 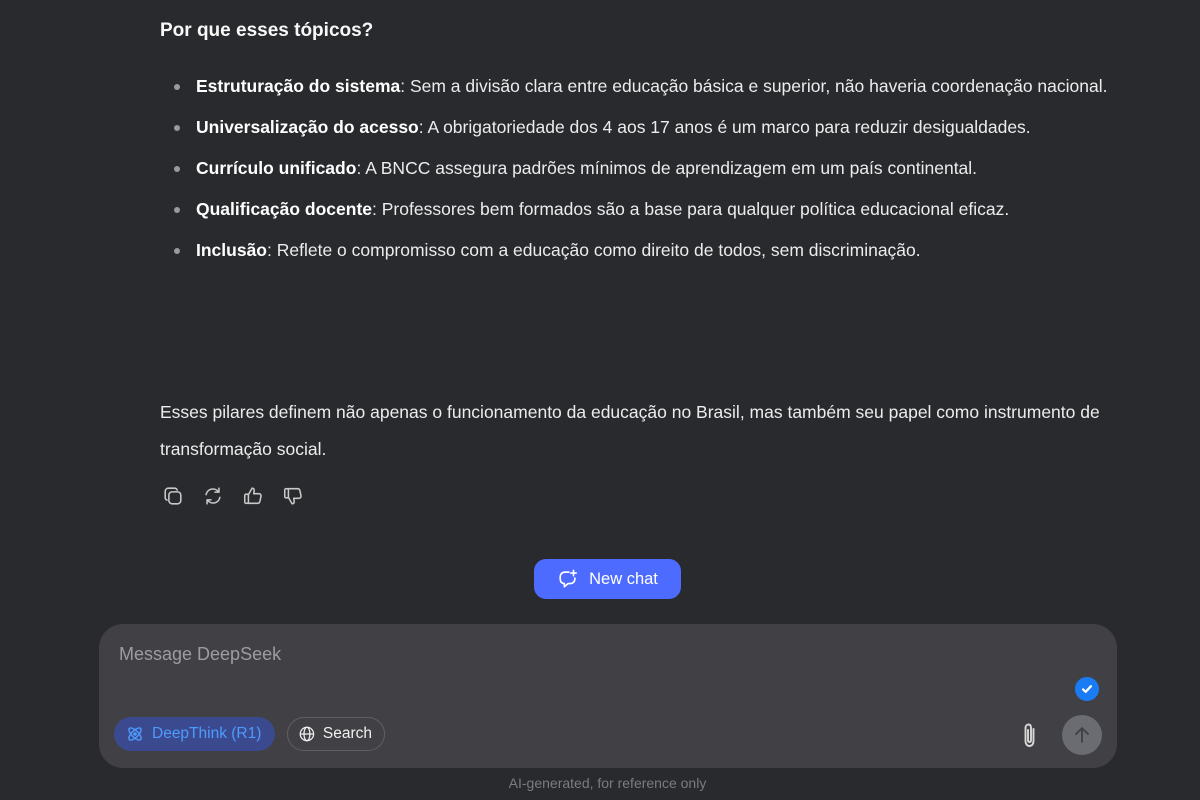 What do you see at coordinates (207, 733) in the screenshot?
I see `deepthink-label: DeepThink (R1)` at bounding box center [207, 733].